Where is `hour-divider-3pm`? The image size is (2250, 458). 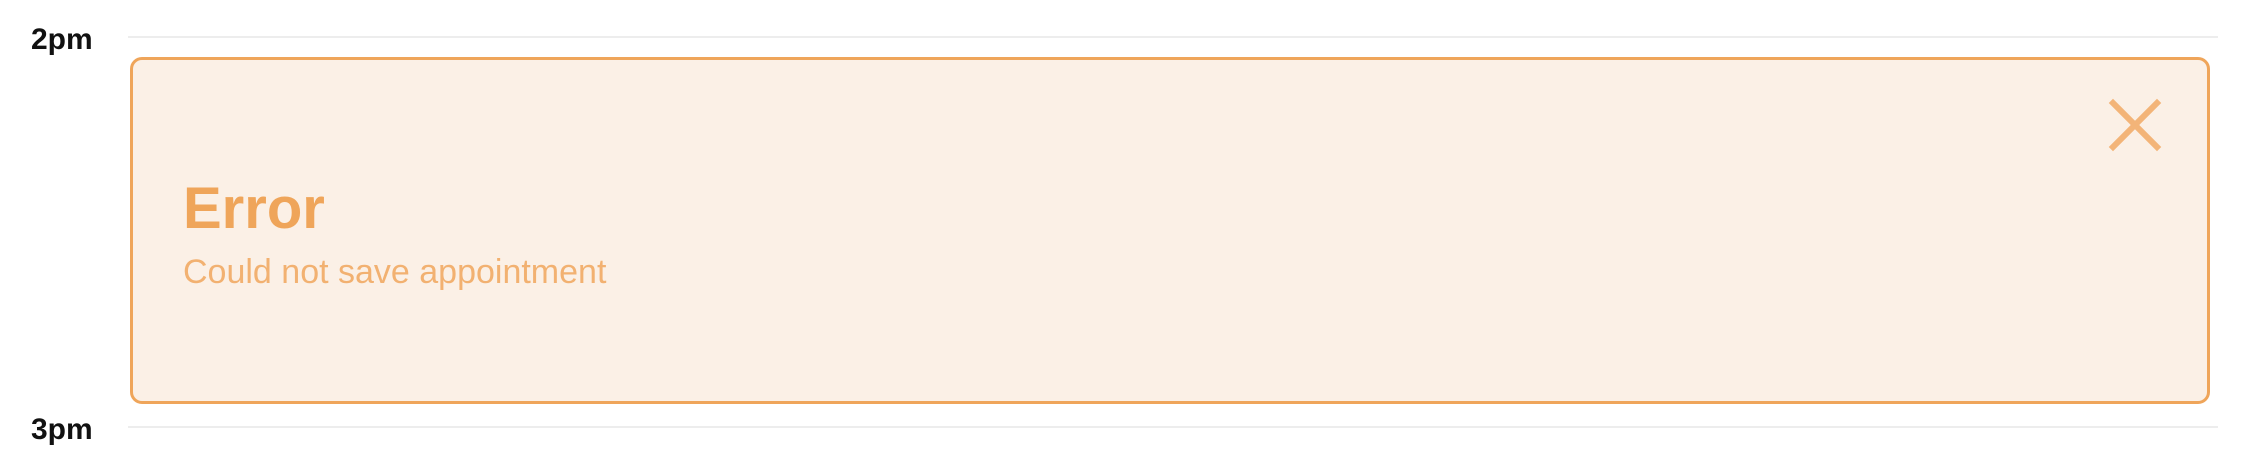
hour-divider-3pm is located at coordinates (1173, 427).